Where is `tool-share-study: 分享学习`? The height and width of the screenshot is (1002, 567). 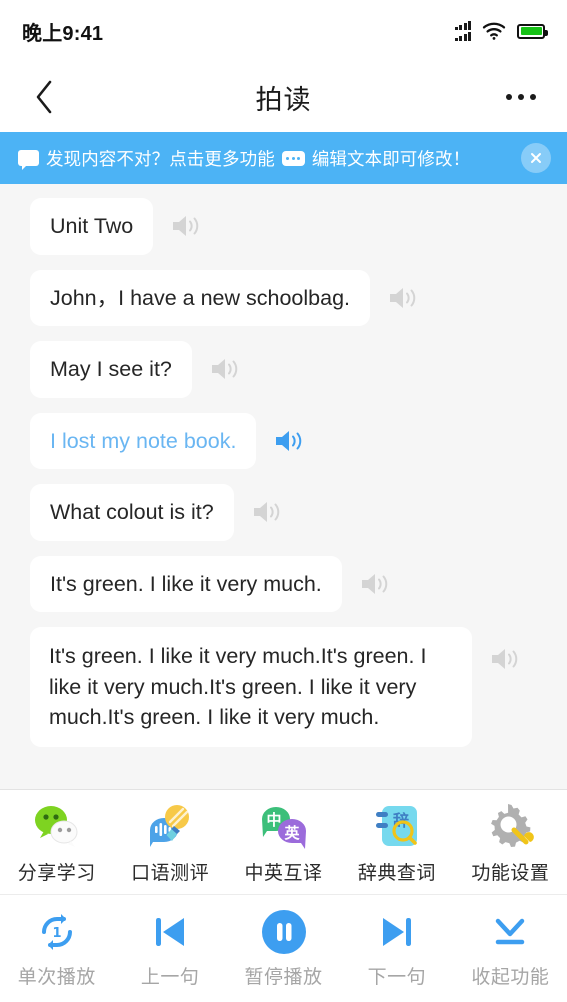 tool-share-study: 分享学习 is located at coordinates (56, 842).